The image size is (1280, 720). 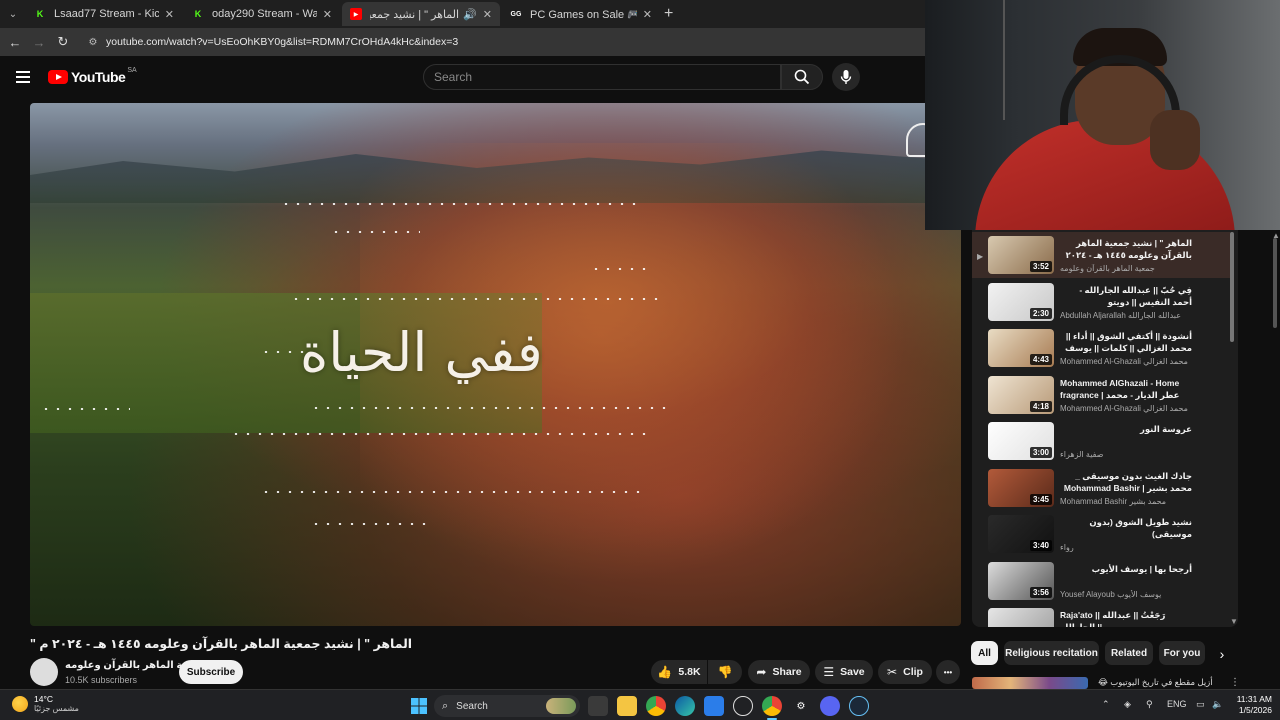 What do you see at coordinates (685, 706) in the screenshot?
I see `edge-icon` at bounding box center [685, 706].